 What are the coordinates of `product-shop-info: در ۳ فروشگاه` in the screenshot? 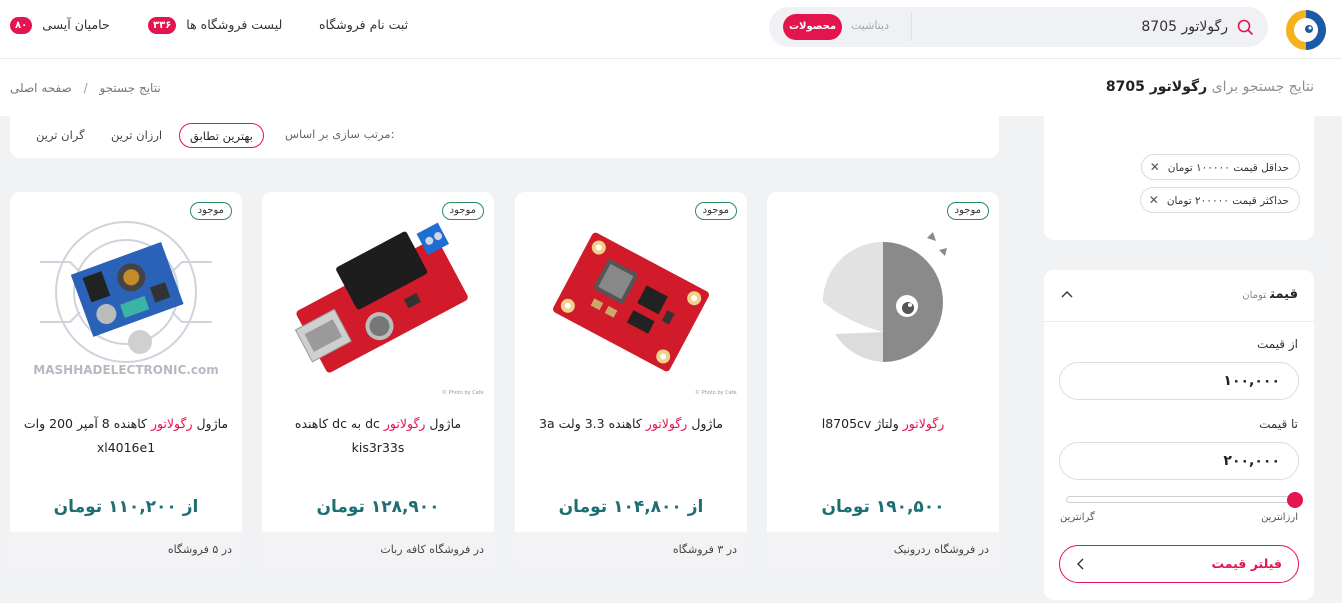 It's located at (631, 550).